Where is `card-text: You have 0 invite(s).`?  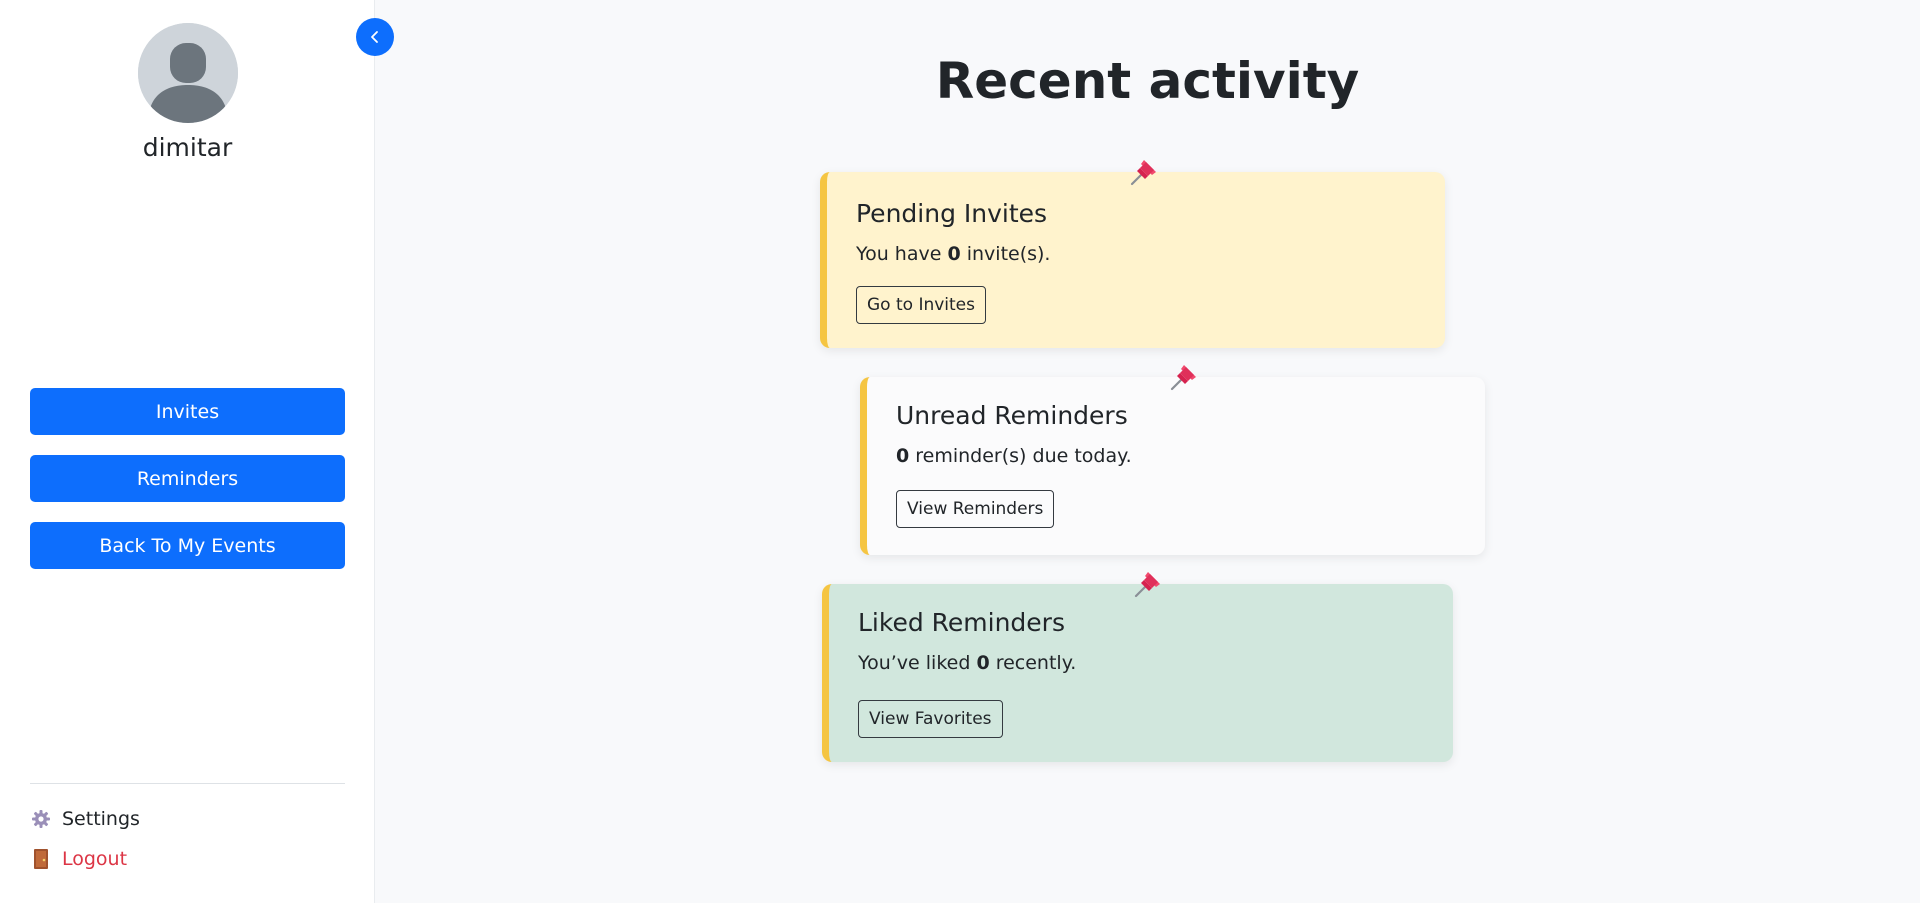
card-text: You have 0 invite(s). is located at coordinates (953, 254).